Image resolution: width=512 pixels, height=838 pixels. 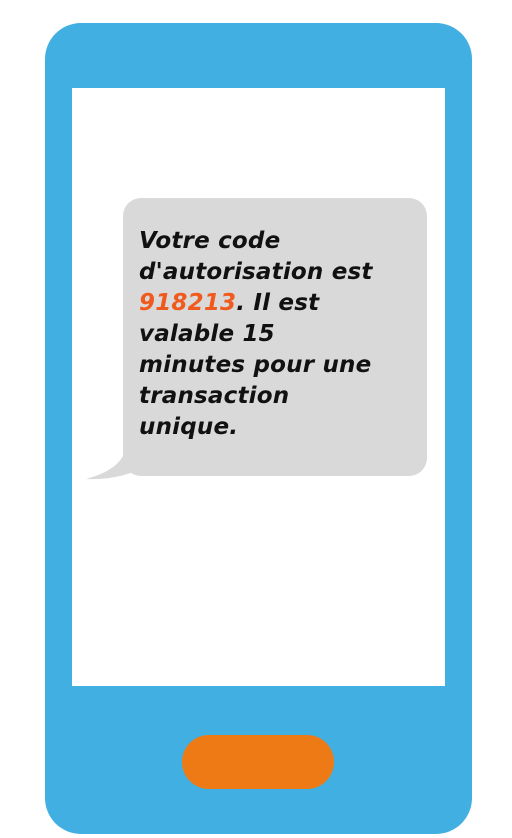 I want to click on sms-line-2: d'autorisation est, so click(x=256, y=272).